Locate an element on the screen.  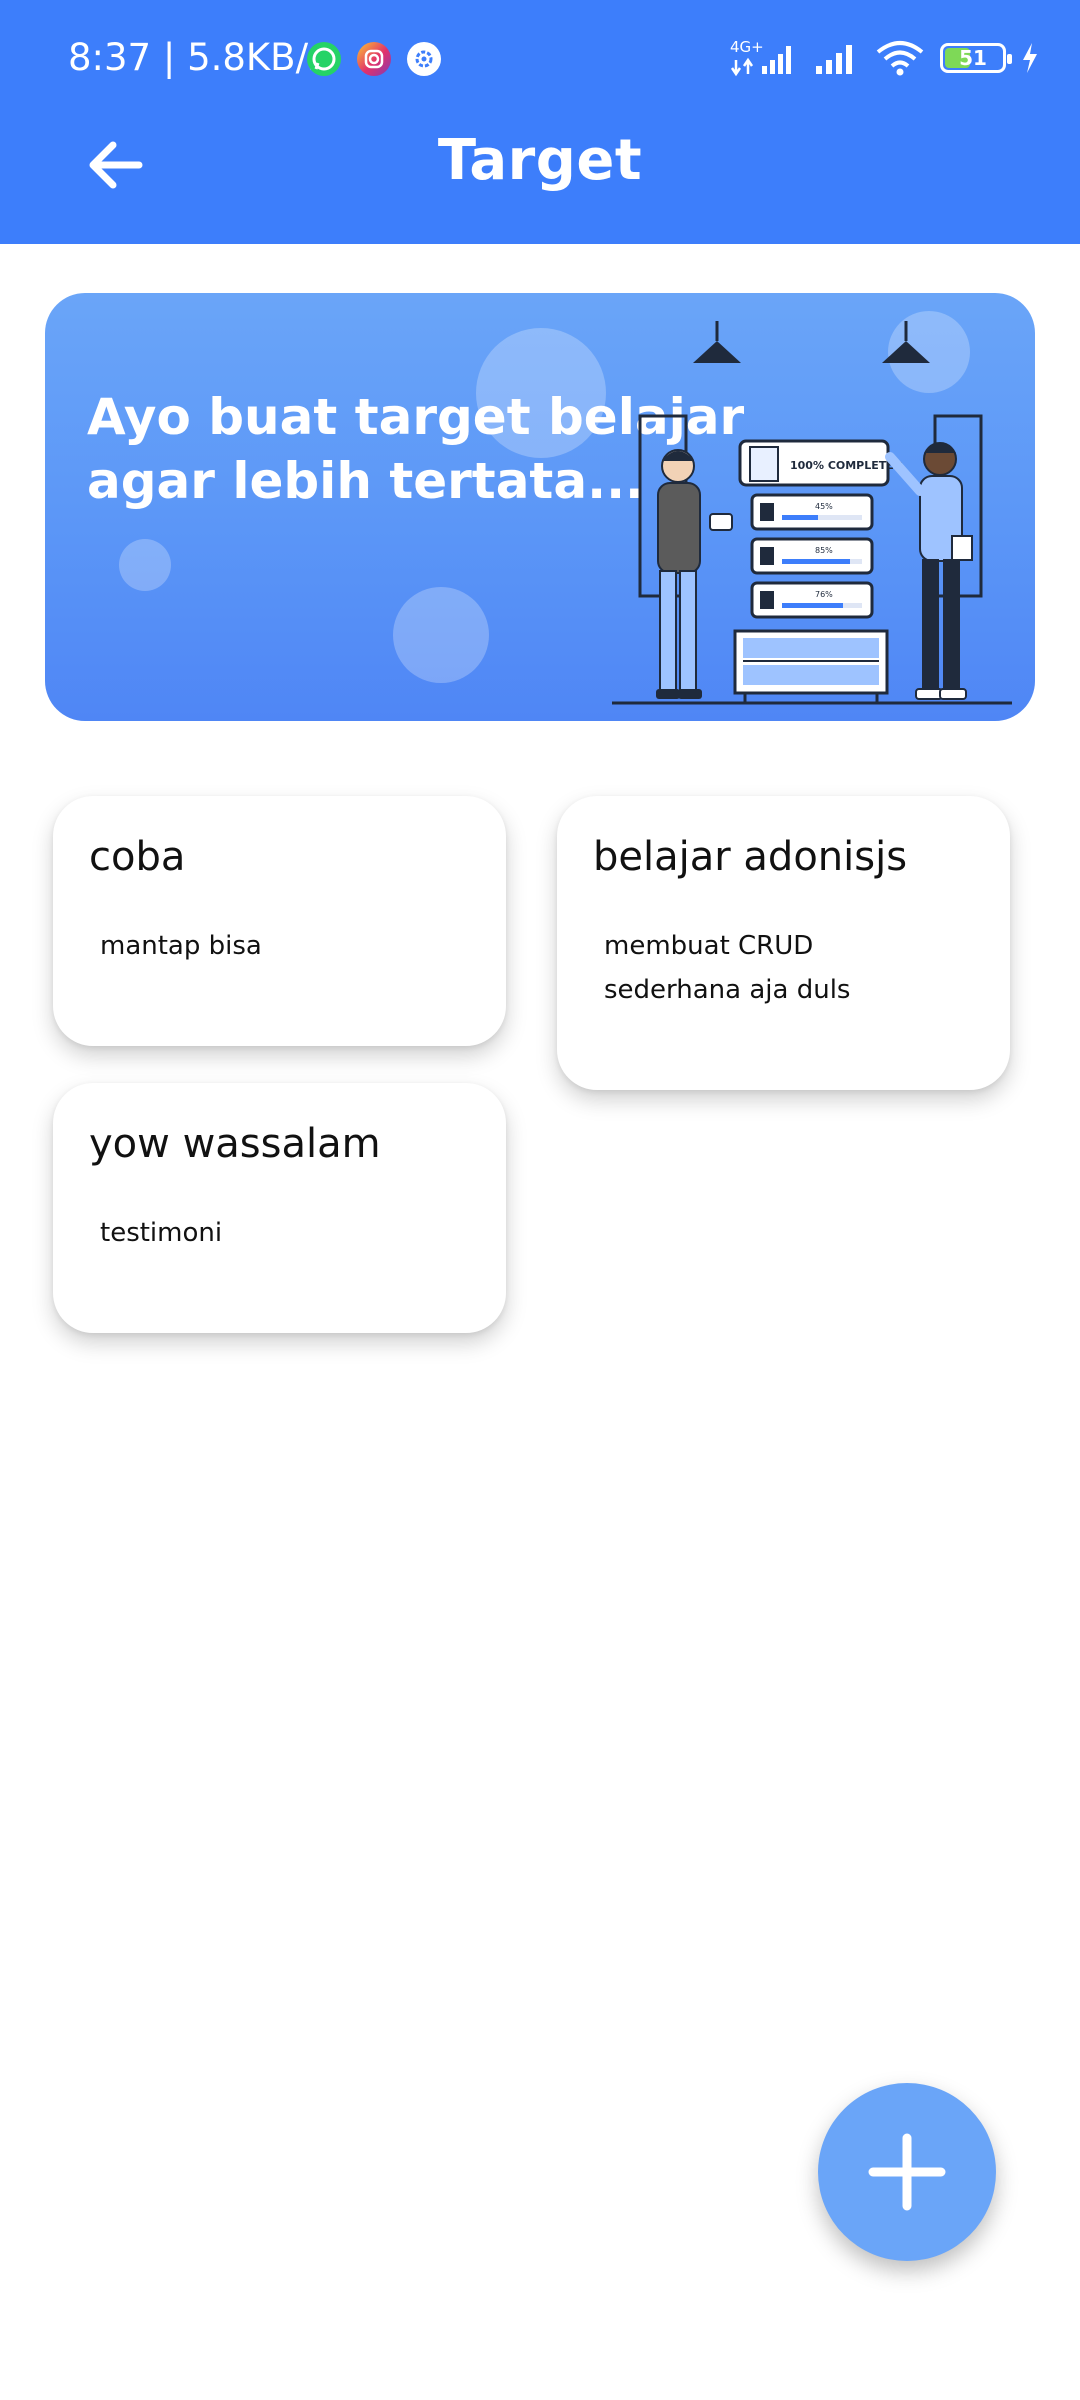
status-time: 8:37 | 5.8KB/s is located at coordinates (198, 57).